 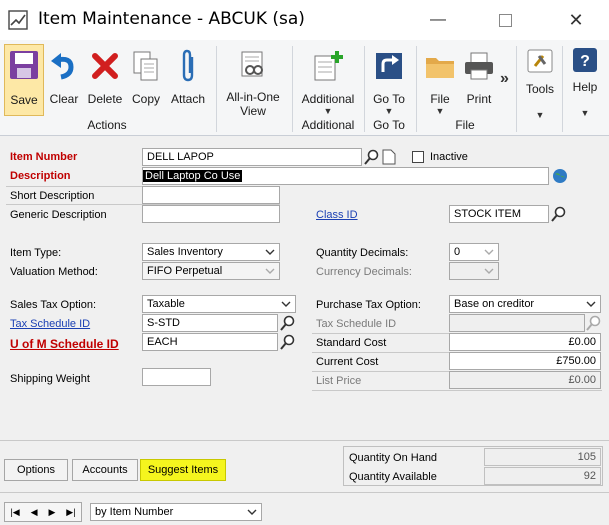 I want to click on additional-button: Additional ▼, so click(x=328, y=82).